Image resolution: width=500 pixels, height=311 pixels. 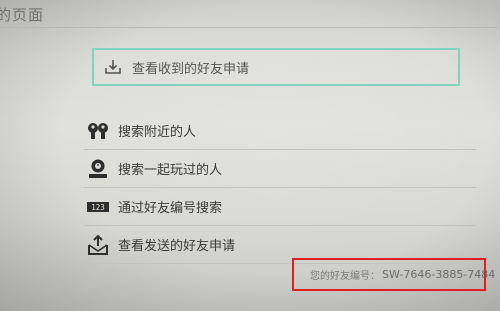 What do you see at coordinates (280, 131) in the screenshot?
I see `menu-item-search-nearby: 搜索附近的人` at bounding box center [280, 131].